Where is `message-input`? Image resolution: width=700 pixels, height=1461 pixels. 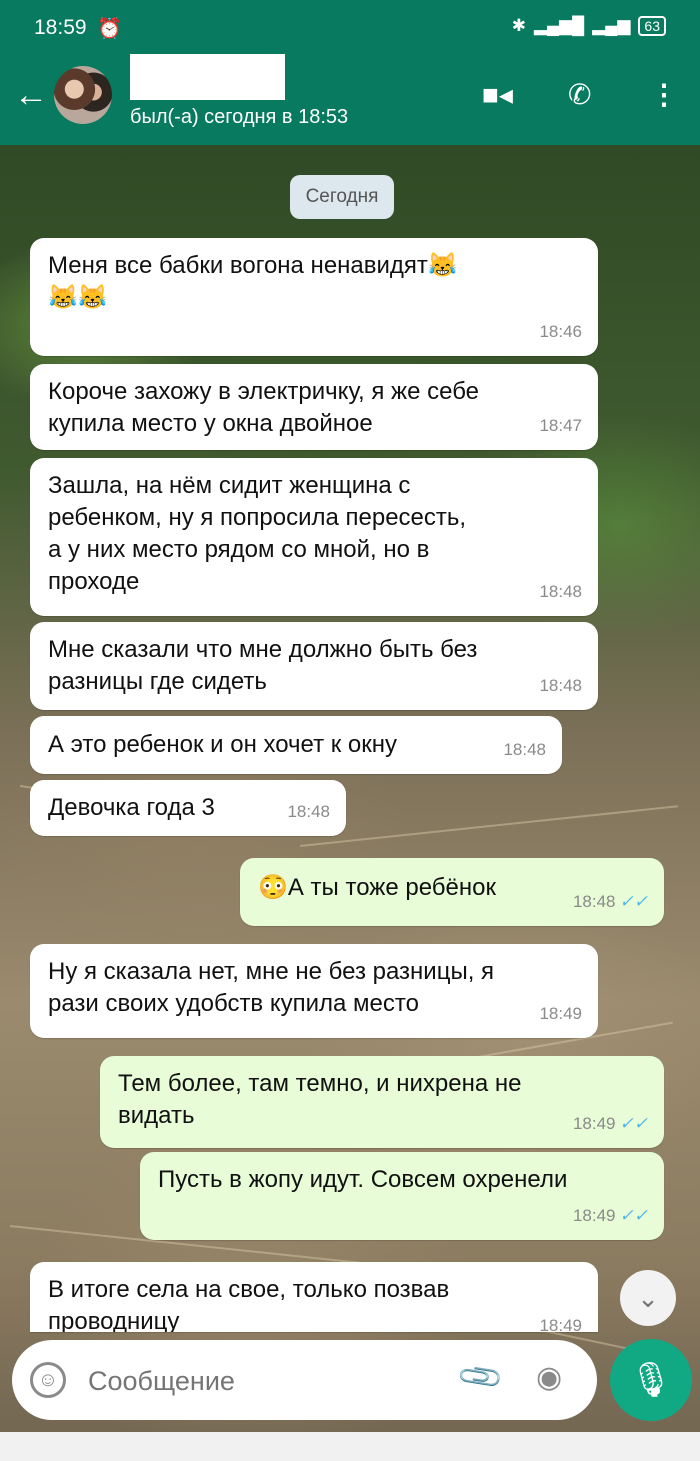
message-input is located at coordinates (268, 1381).